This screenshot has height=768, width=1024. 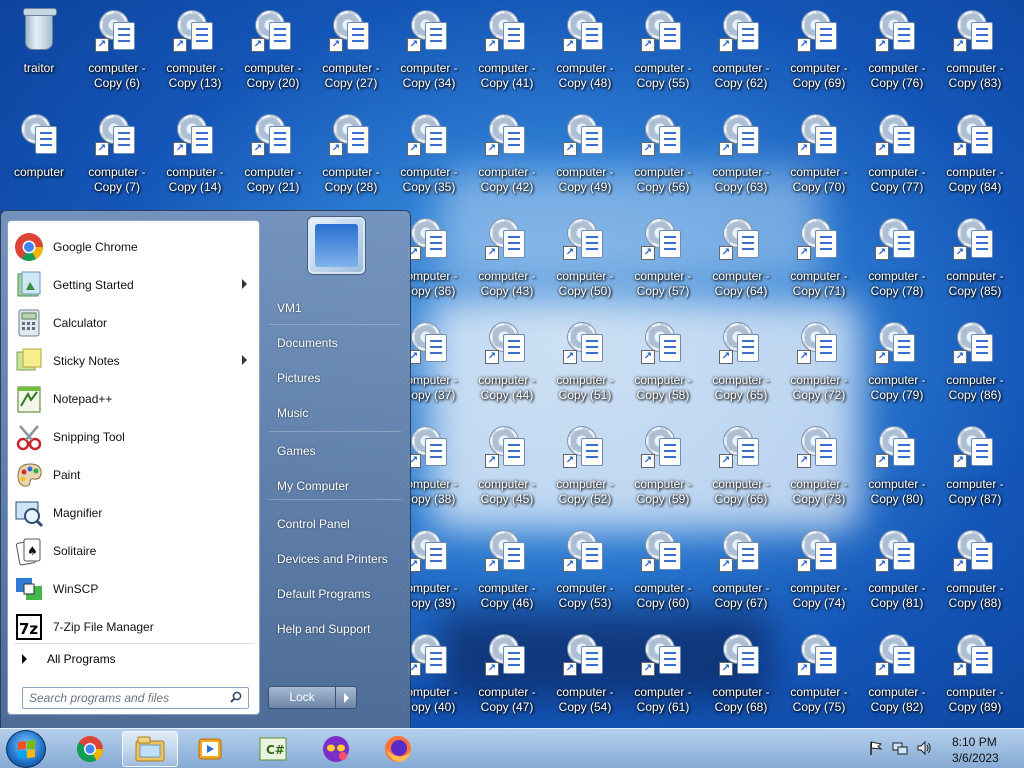 I want to click on shutdown-options-button, so click(x=346, y=697).